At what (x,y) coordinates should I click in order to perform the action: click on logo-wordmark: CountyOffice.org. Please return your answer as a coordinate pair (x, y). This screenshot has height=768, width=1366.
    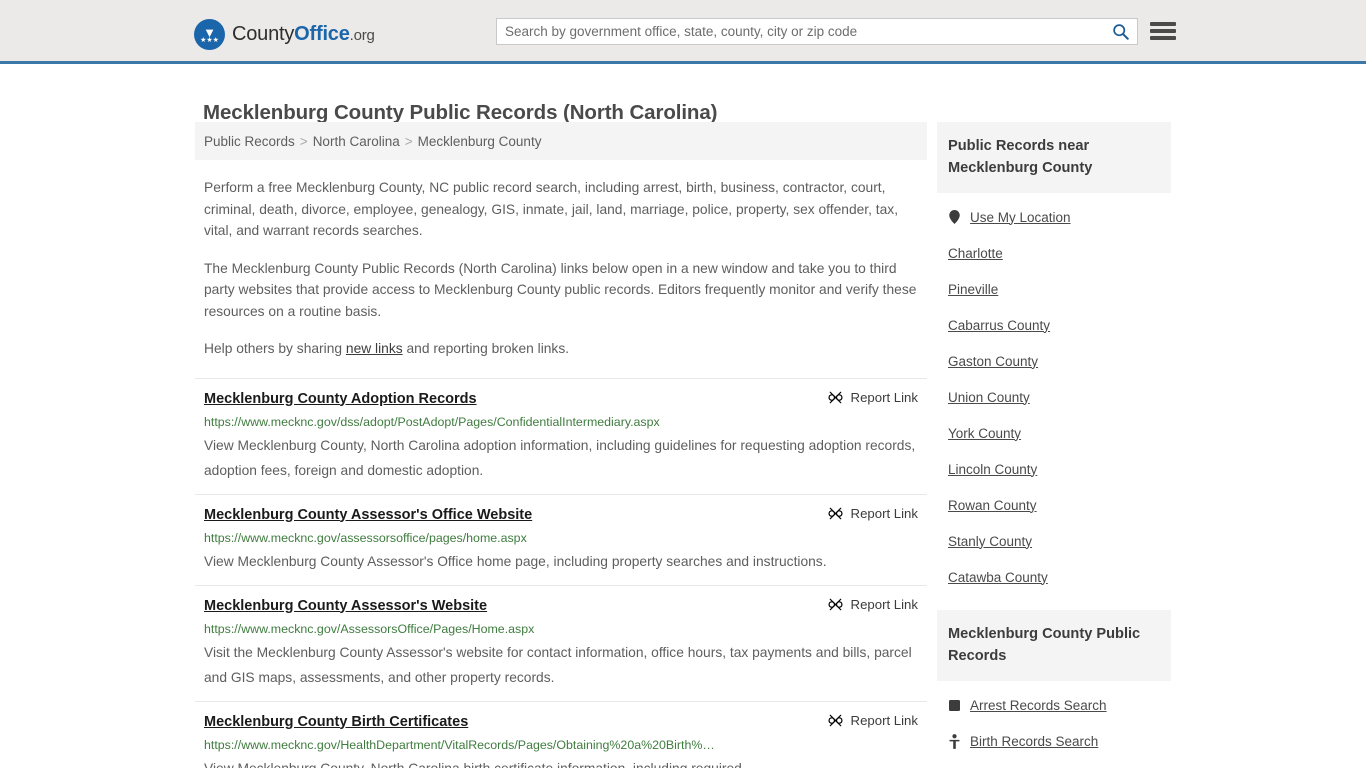
    Looking at the image, I should click on (303, 34).